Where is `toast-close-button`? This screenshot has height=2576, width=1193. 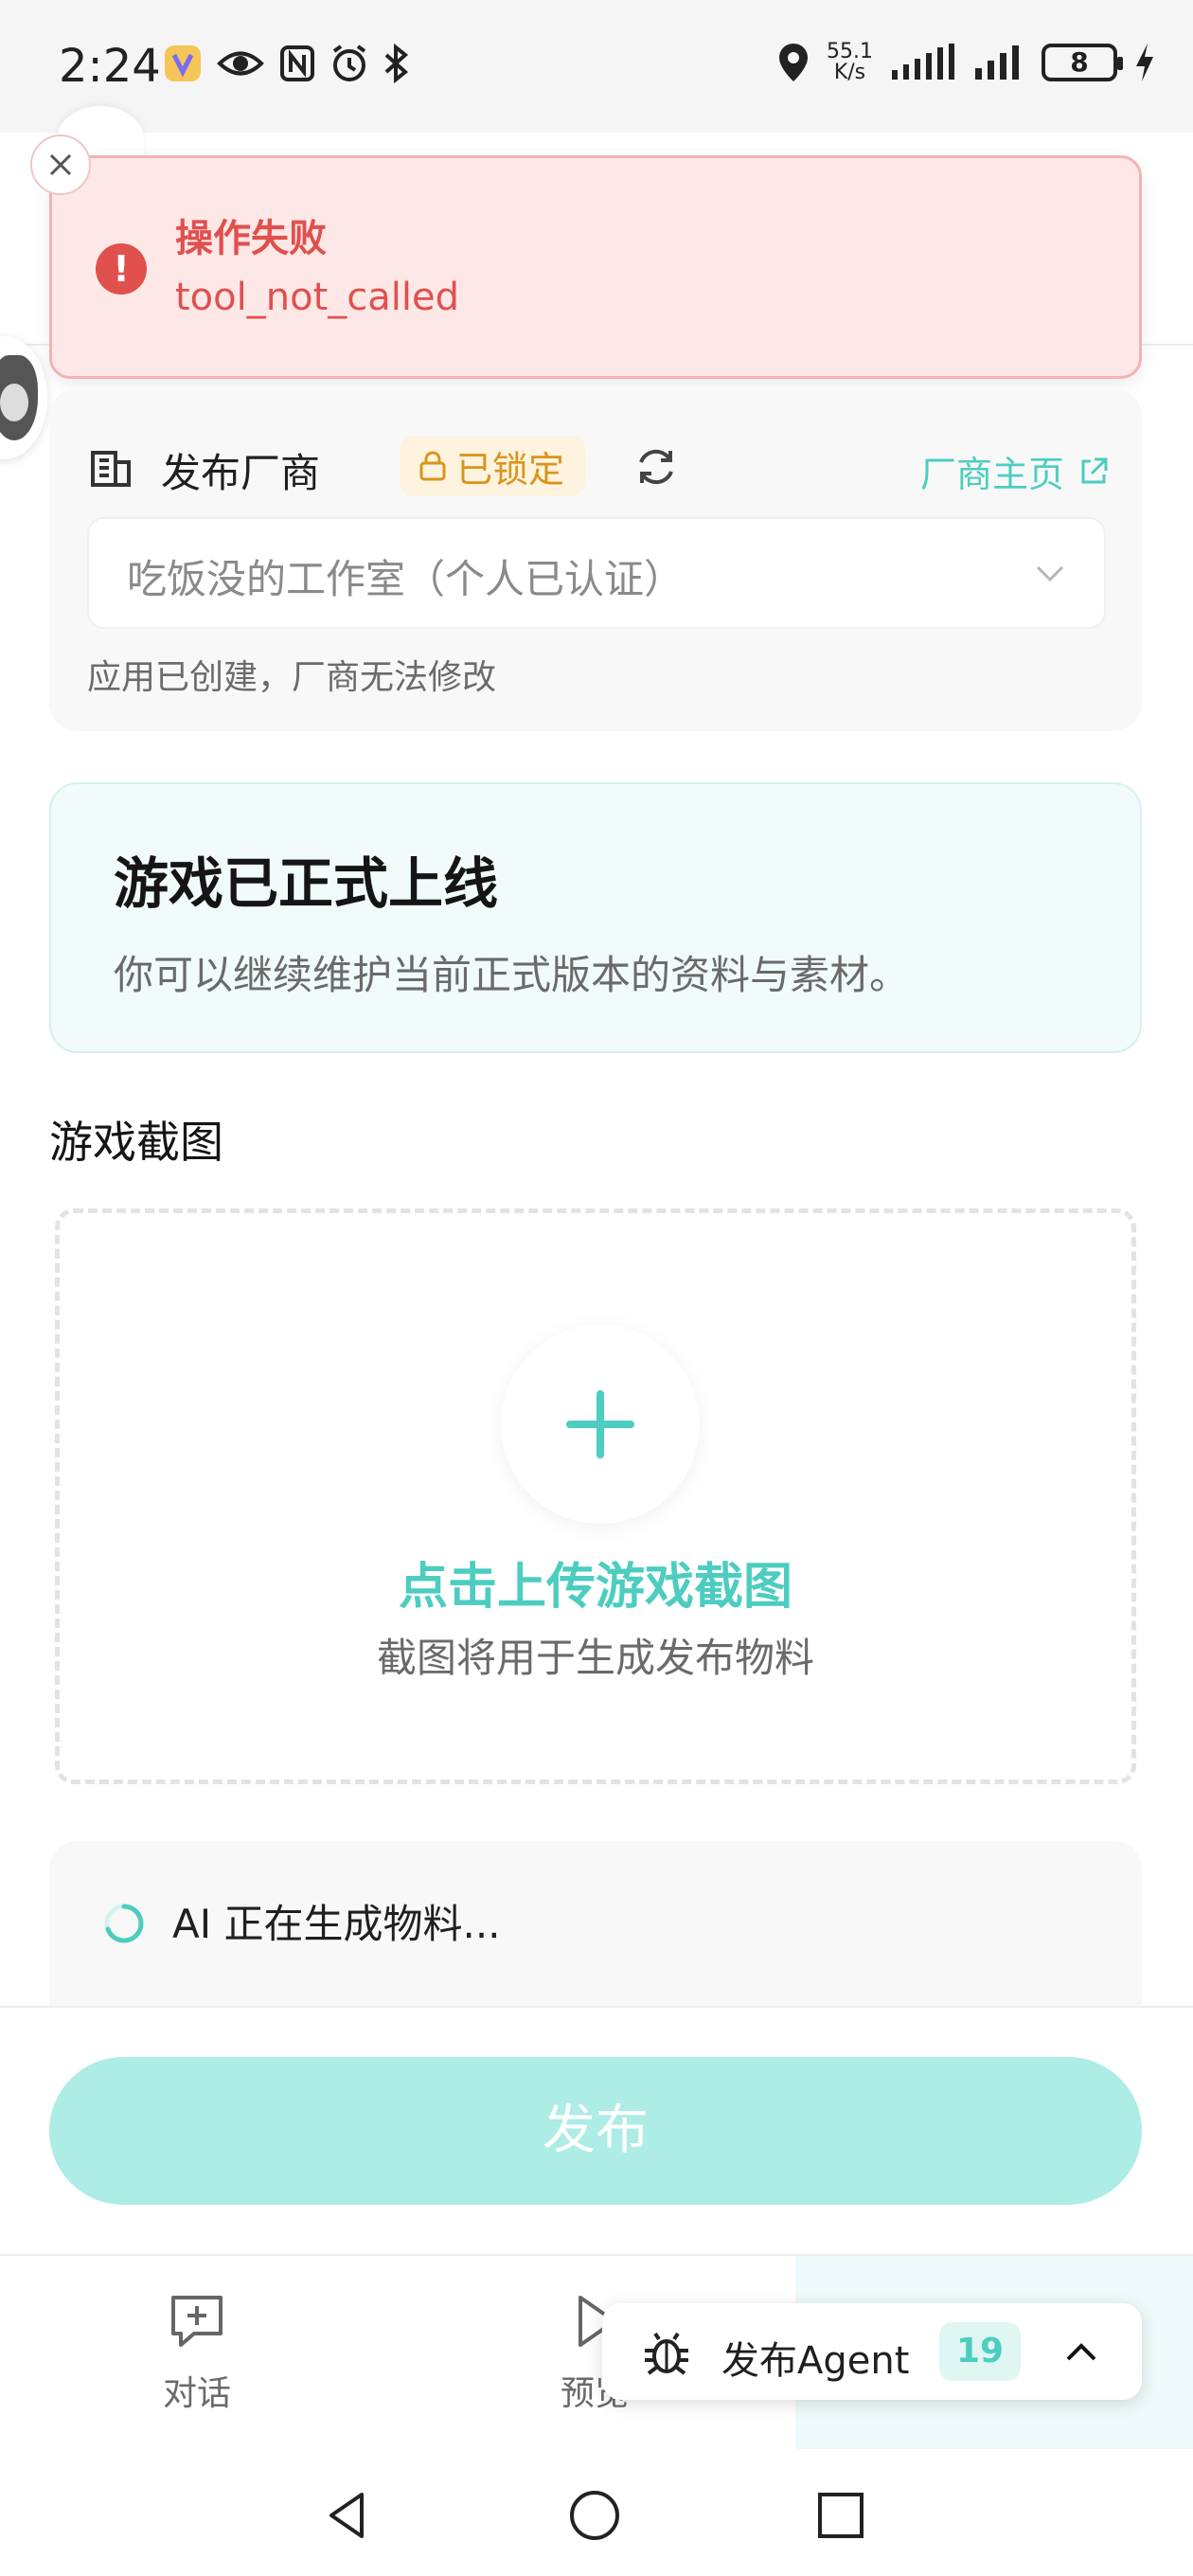
toast-close-button is located at coordinates (60, 164).